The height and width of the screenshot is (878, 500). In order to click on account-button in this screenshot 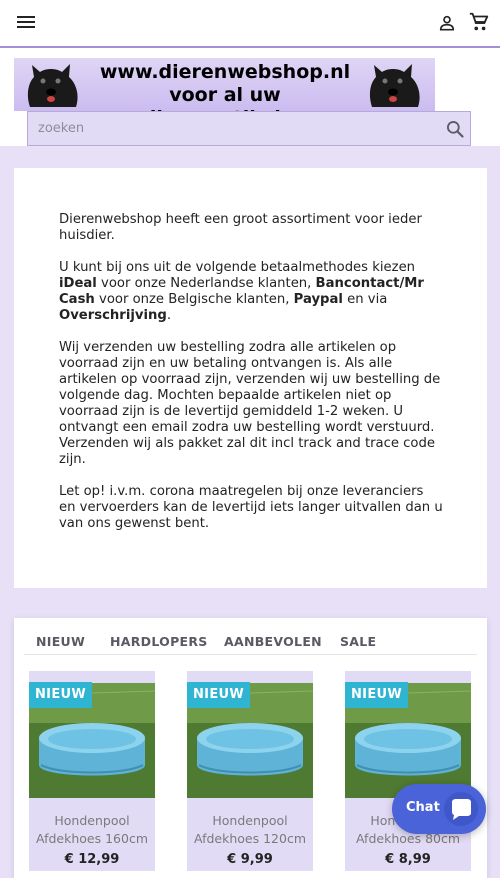, I will do `click(447, 23)`.